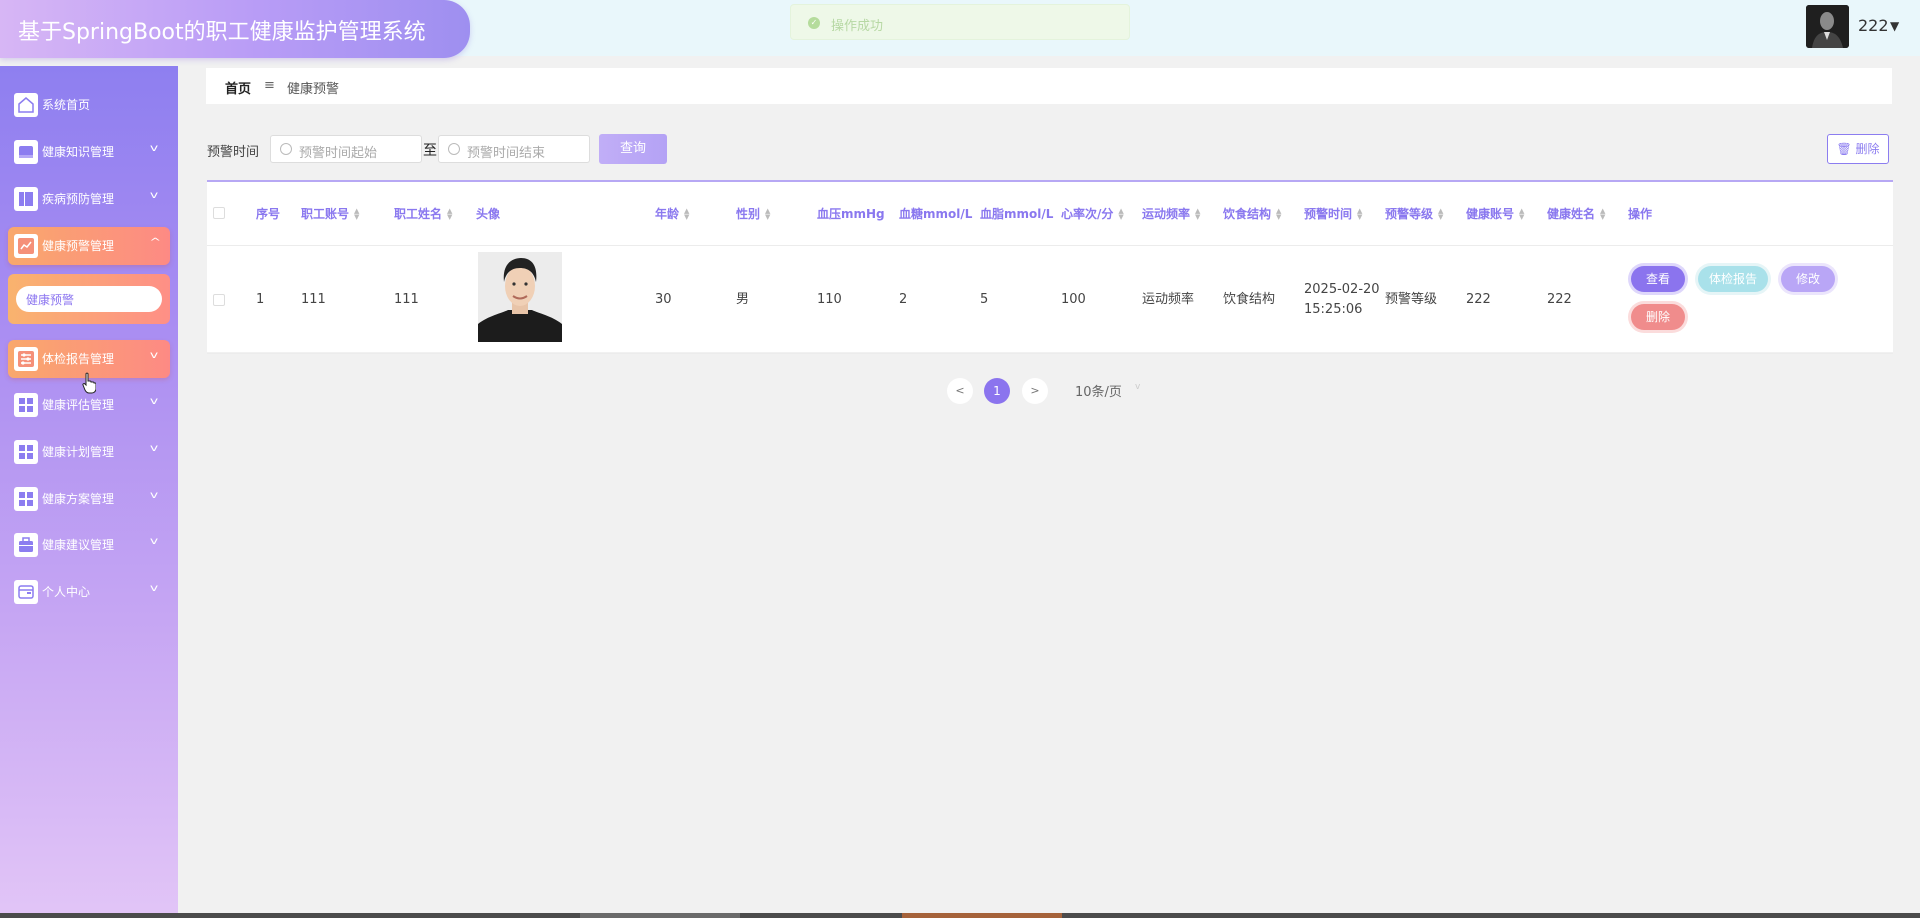  What do you see at coordinates (903, 299) in the screenshot?
I see `cell-blood-sugar: 2` at bounding box center [903, 299].